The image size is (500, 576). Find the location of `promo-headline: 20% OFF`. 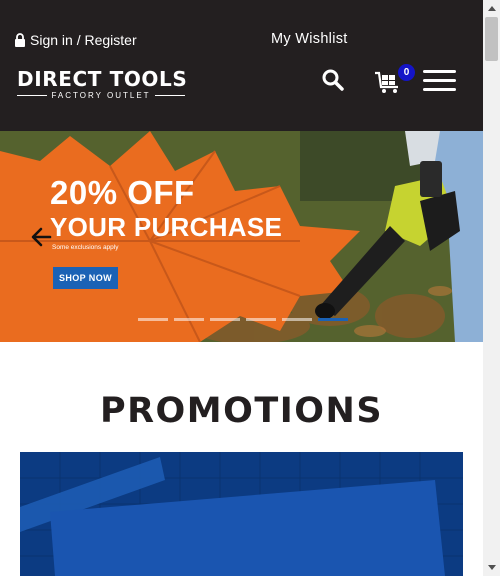

promo-headline: 20% OFF is located at coordinates (122, 192).